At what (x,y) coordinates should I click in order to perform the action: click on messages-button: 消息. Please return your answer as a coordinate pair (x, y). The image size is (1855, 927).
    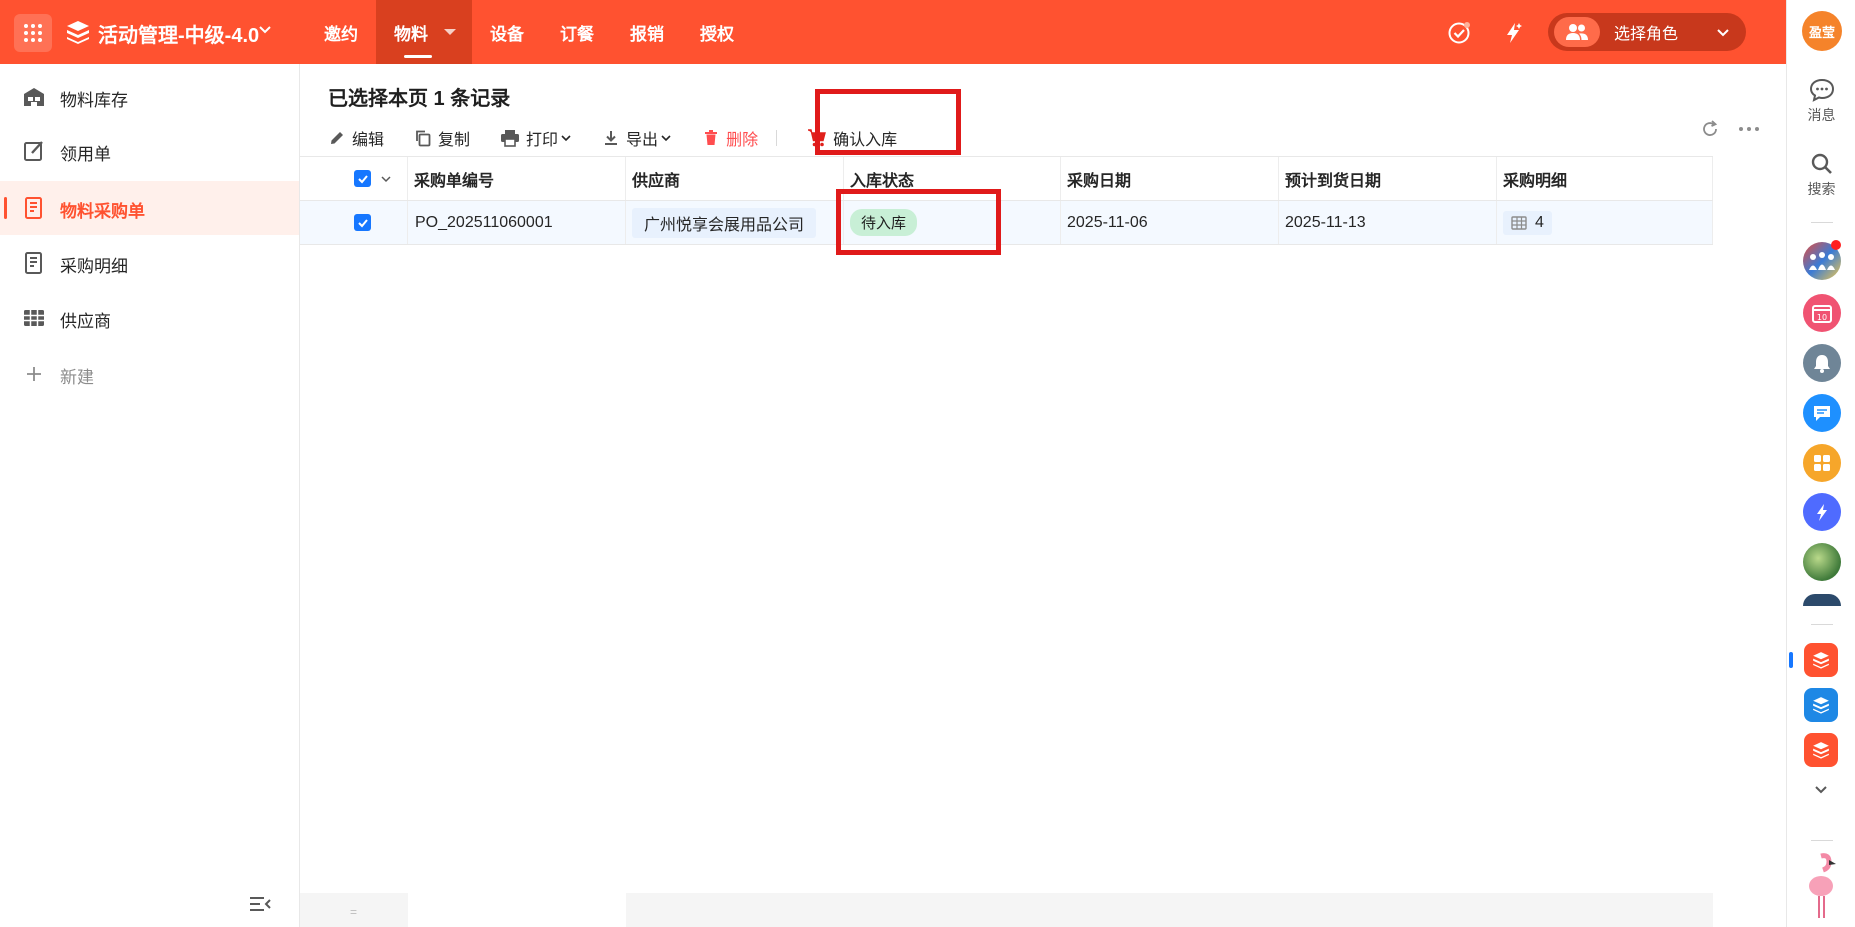
    Looking at the image, I should click on (1821, 101).